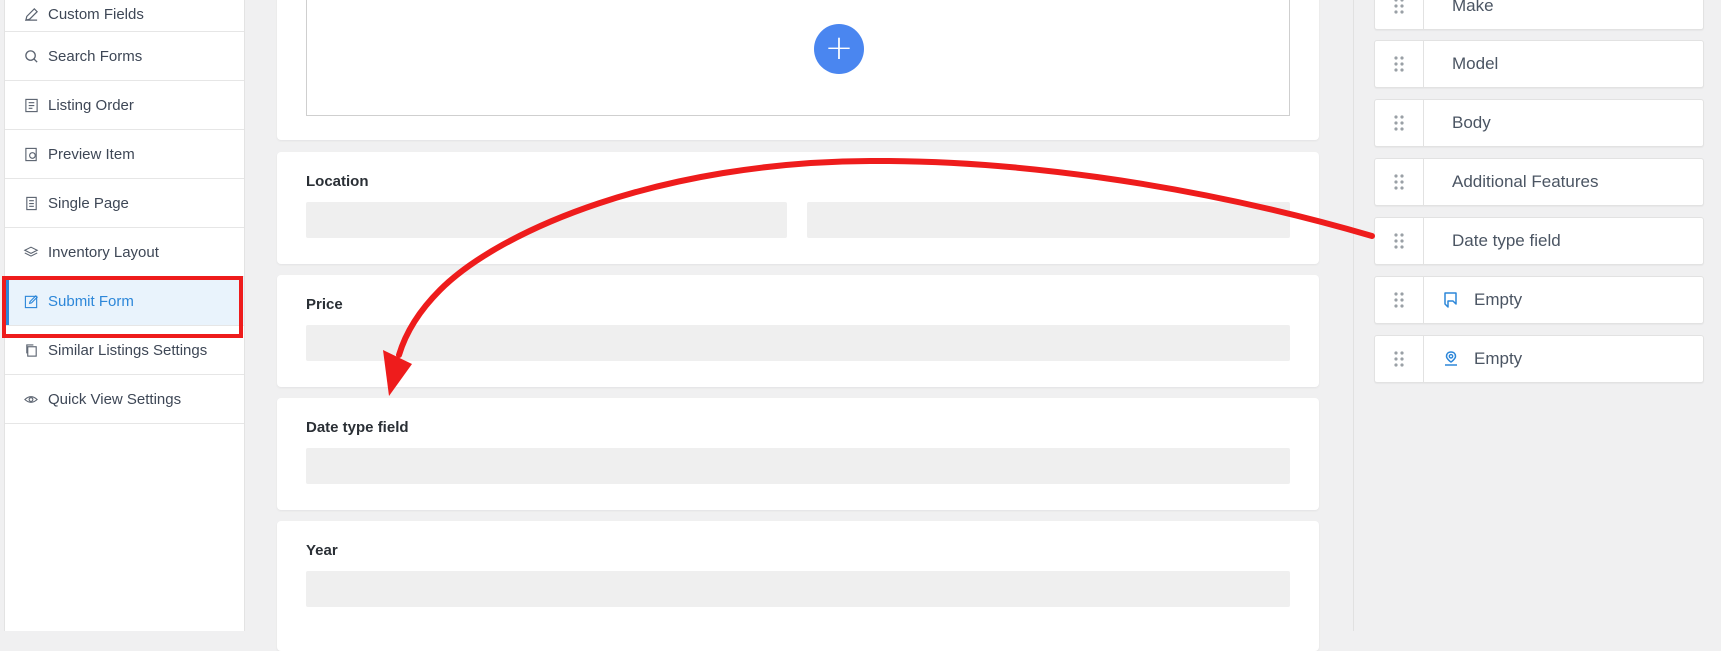 This screenshot has width=1721, height=651. Describe the element at coordinates (31, 56) in the screenshot. I see `search-icon` at that location.